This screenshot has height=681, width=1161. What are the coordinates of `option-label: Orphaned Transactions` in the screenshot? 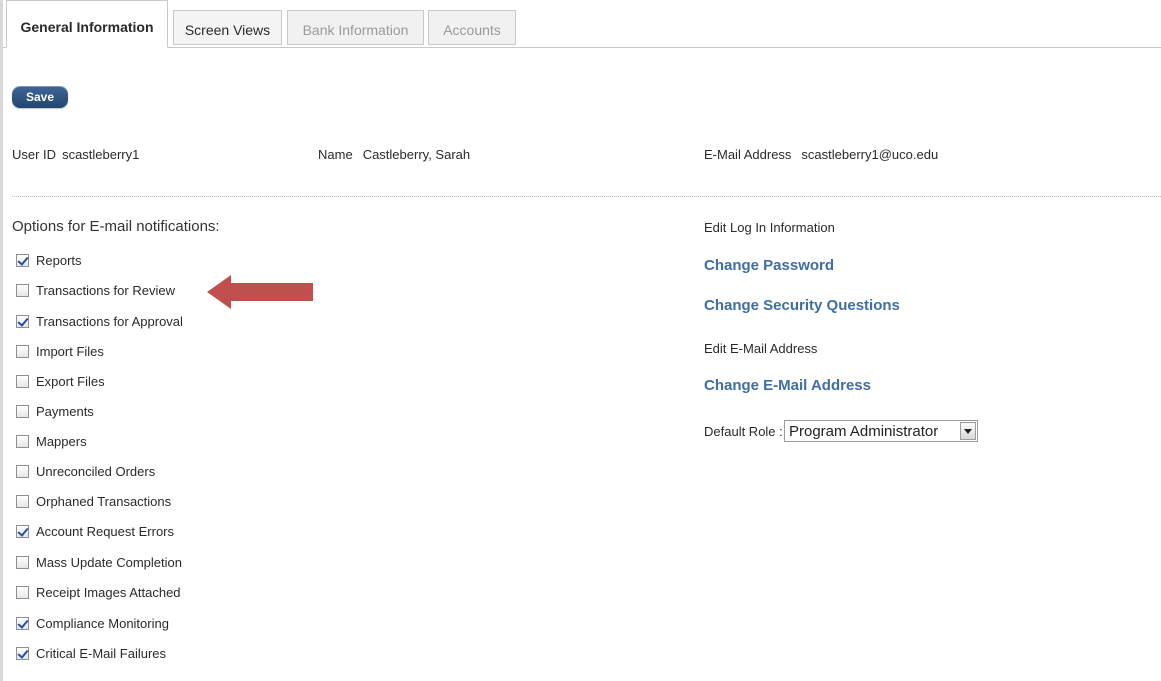 It's located at (104, 501).